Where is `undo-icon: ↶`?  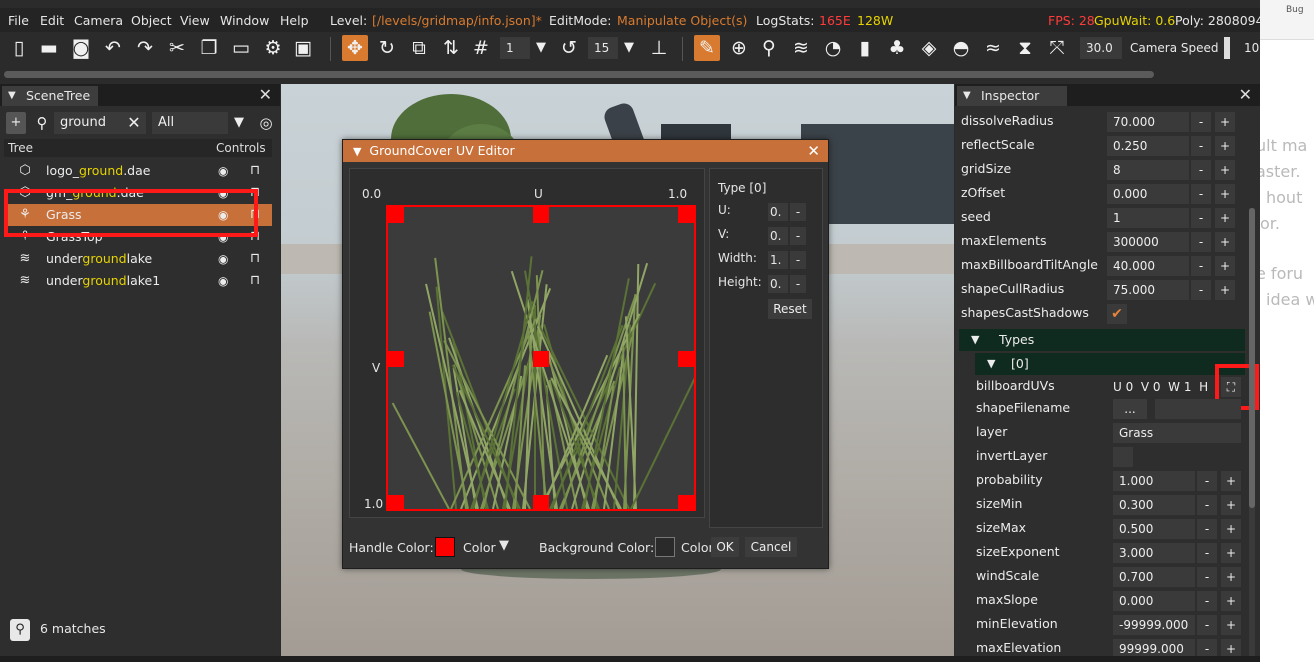
undo-icon: ↶ is located at coordinates (113, 48).